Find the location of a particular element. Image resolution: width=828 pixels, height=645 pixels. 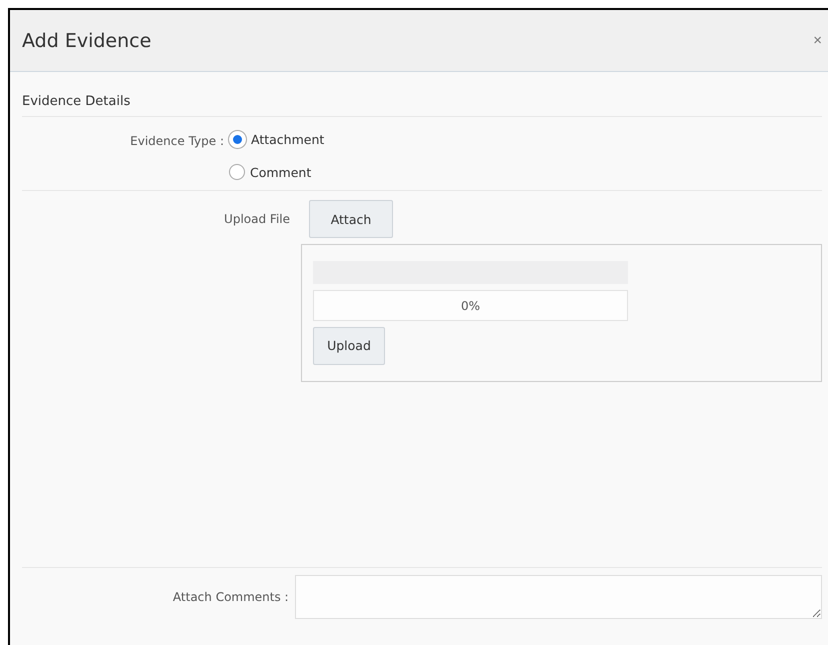

radio-label: Attachment is located at coordinates (287, 139).